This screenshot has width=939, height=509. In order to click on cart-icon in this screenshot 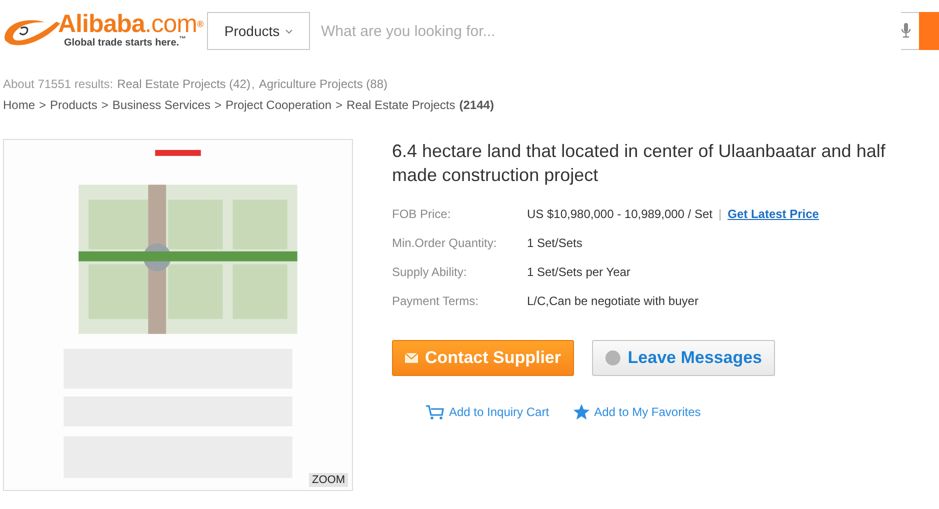, I will do `click(435, 412)`.